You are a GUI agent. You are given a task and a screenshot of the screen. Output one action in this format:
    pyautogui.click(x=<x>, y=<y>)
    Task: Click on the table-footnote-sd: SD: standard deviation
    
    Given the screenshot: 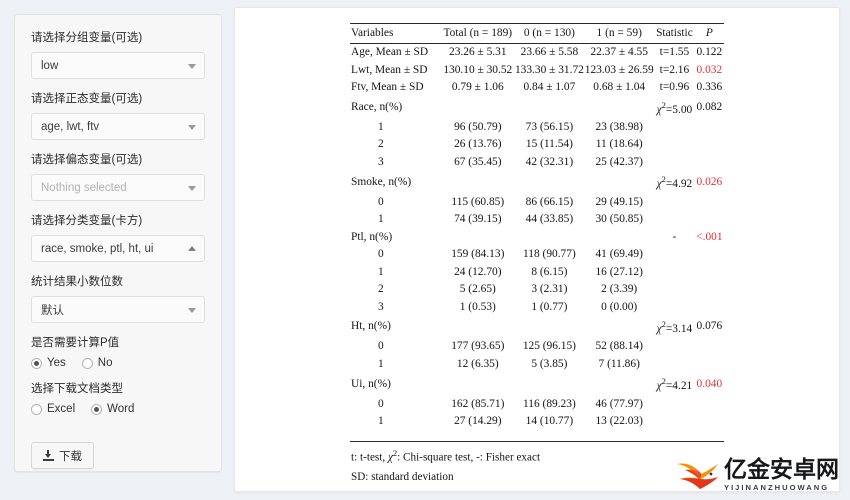 What is the action you would take?
    pyautogui.click(x=402, y=477)
    